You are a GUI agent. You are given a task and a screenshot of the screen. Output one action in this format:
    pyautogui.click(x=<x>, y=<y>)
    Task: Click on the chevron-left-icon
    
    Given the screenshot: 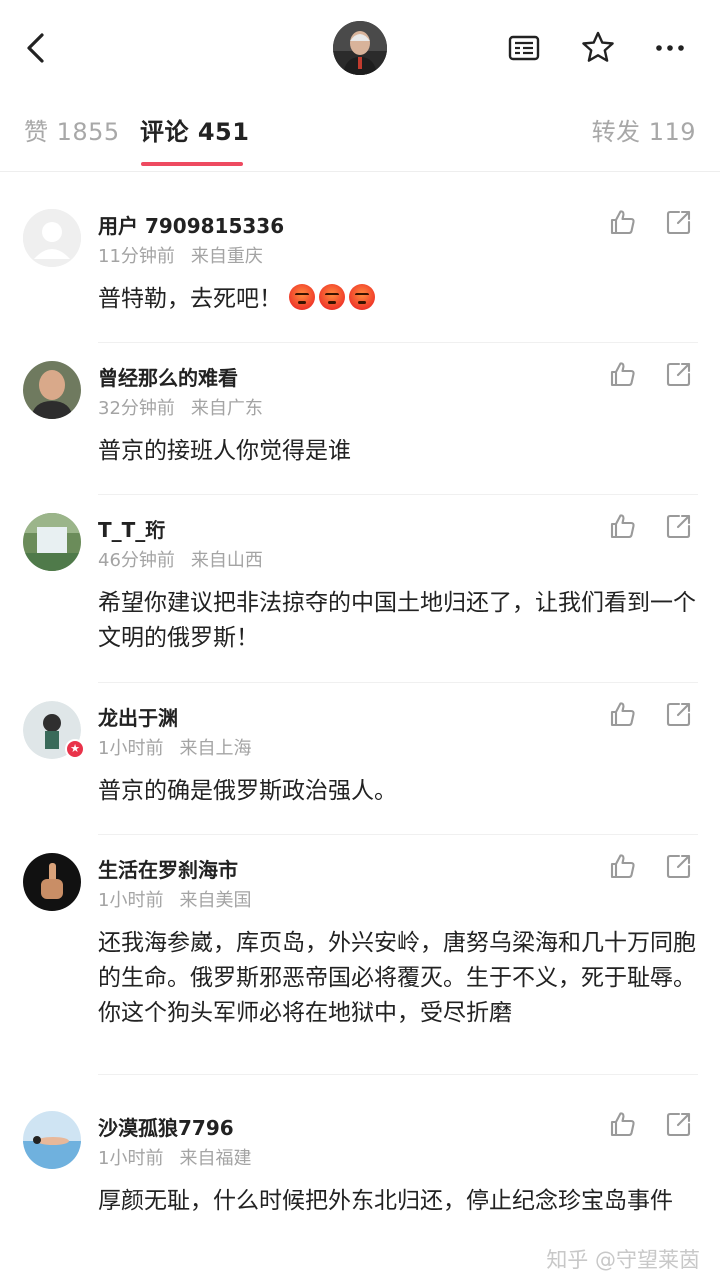 What is the action you would take?
    pyautogui.click(x=35, y=48)
    